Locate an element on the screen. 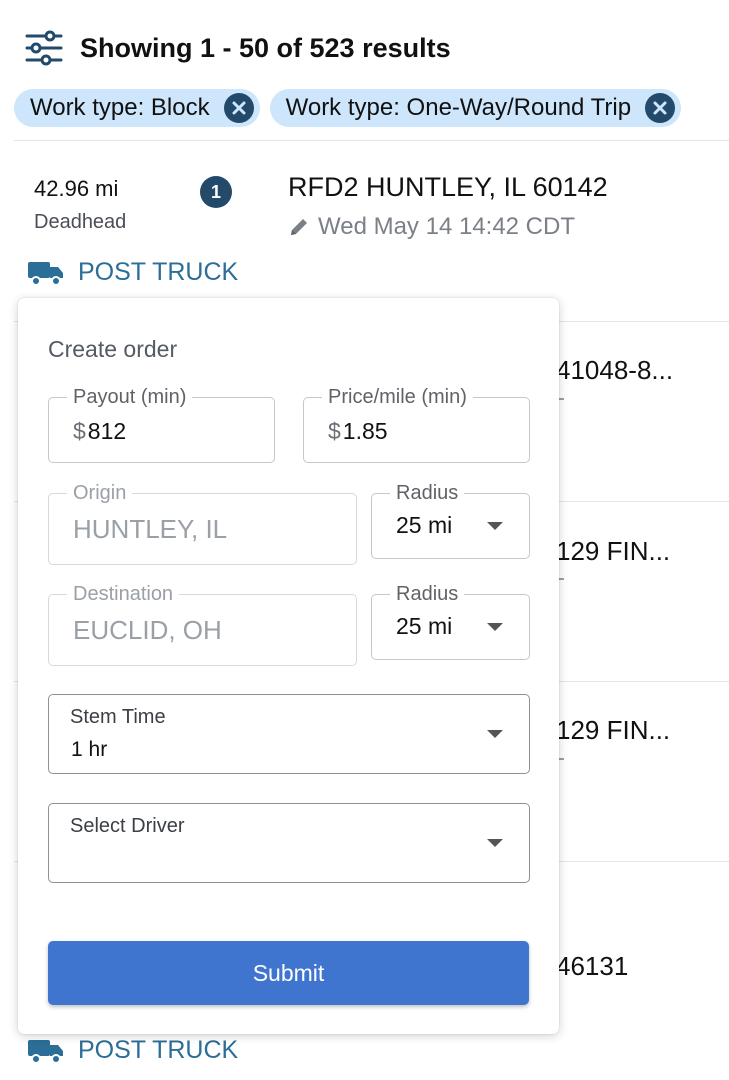  destination-radius-select: Radius 25 mi is located at coordinates (450, 621).